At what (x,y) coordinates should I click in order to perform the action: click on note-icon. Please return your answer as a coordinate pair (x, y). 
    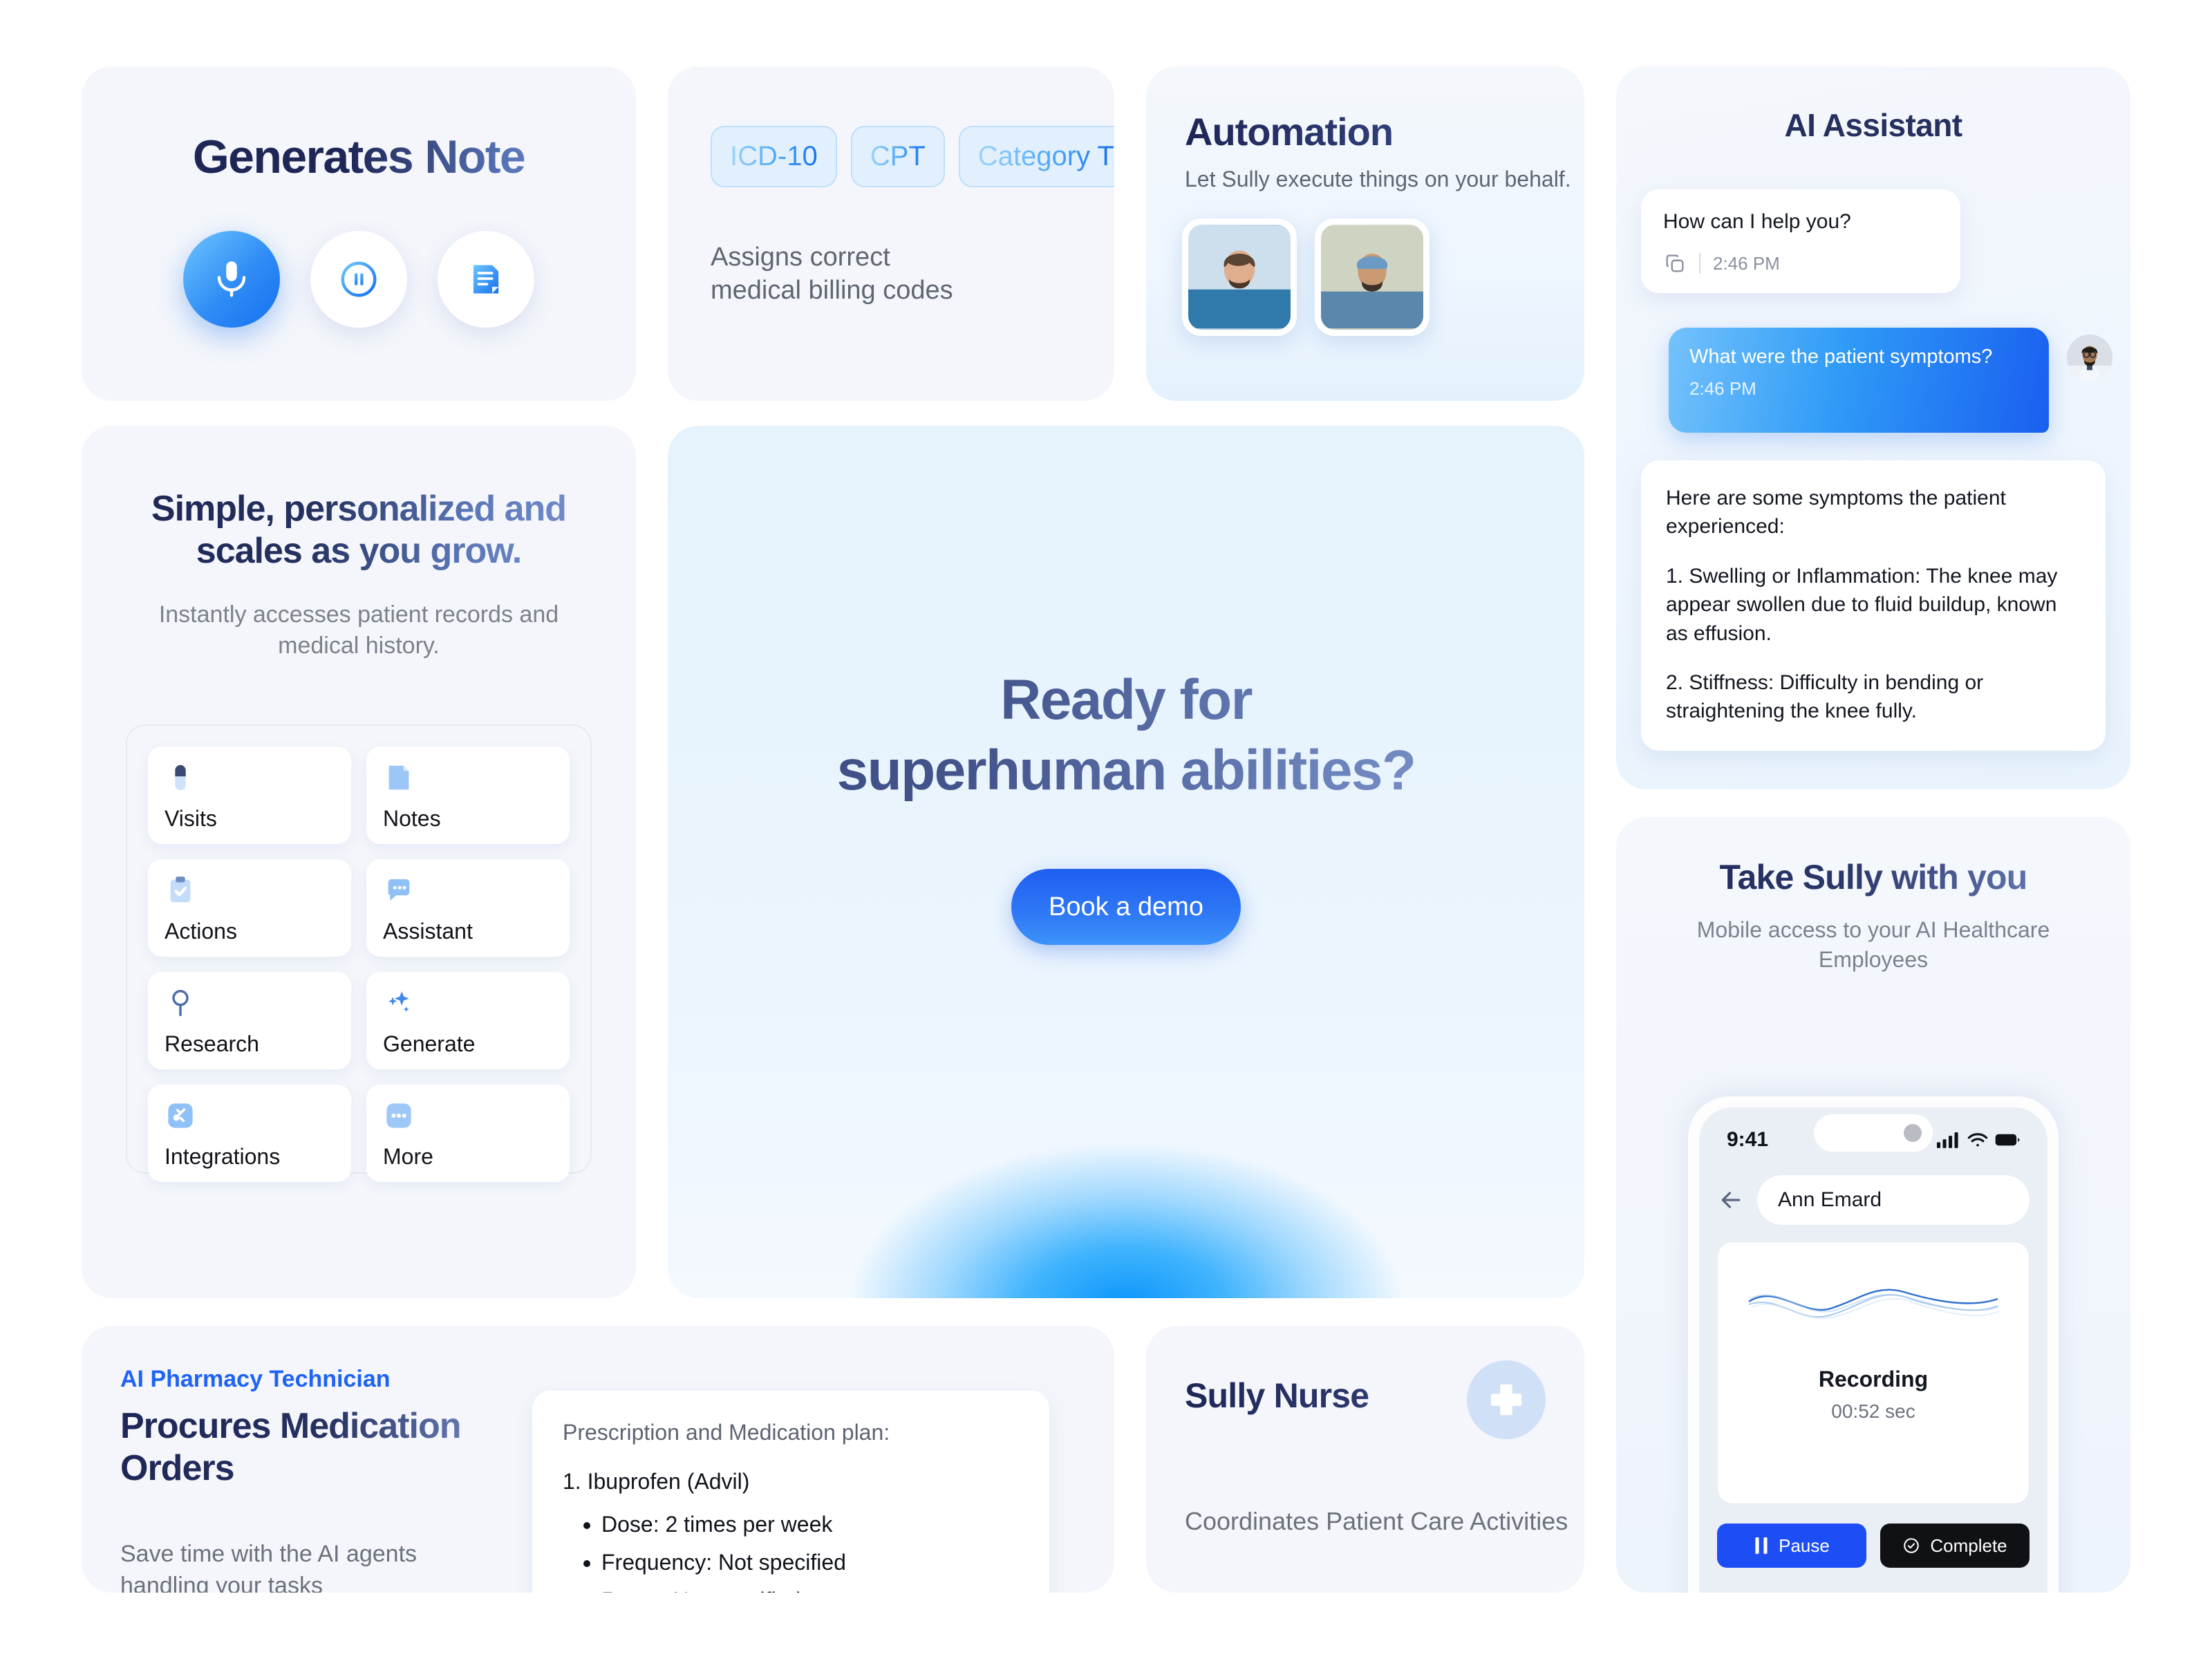
    Looking at the image, I should click on (486, 279).